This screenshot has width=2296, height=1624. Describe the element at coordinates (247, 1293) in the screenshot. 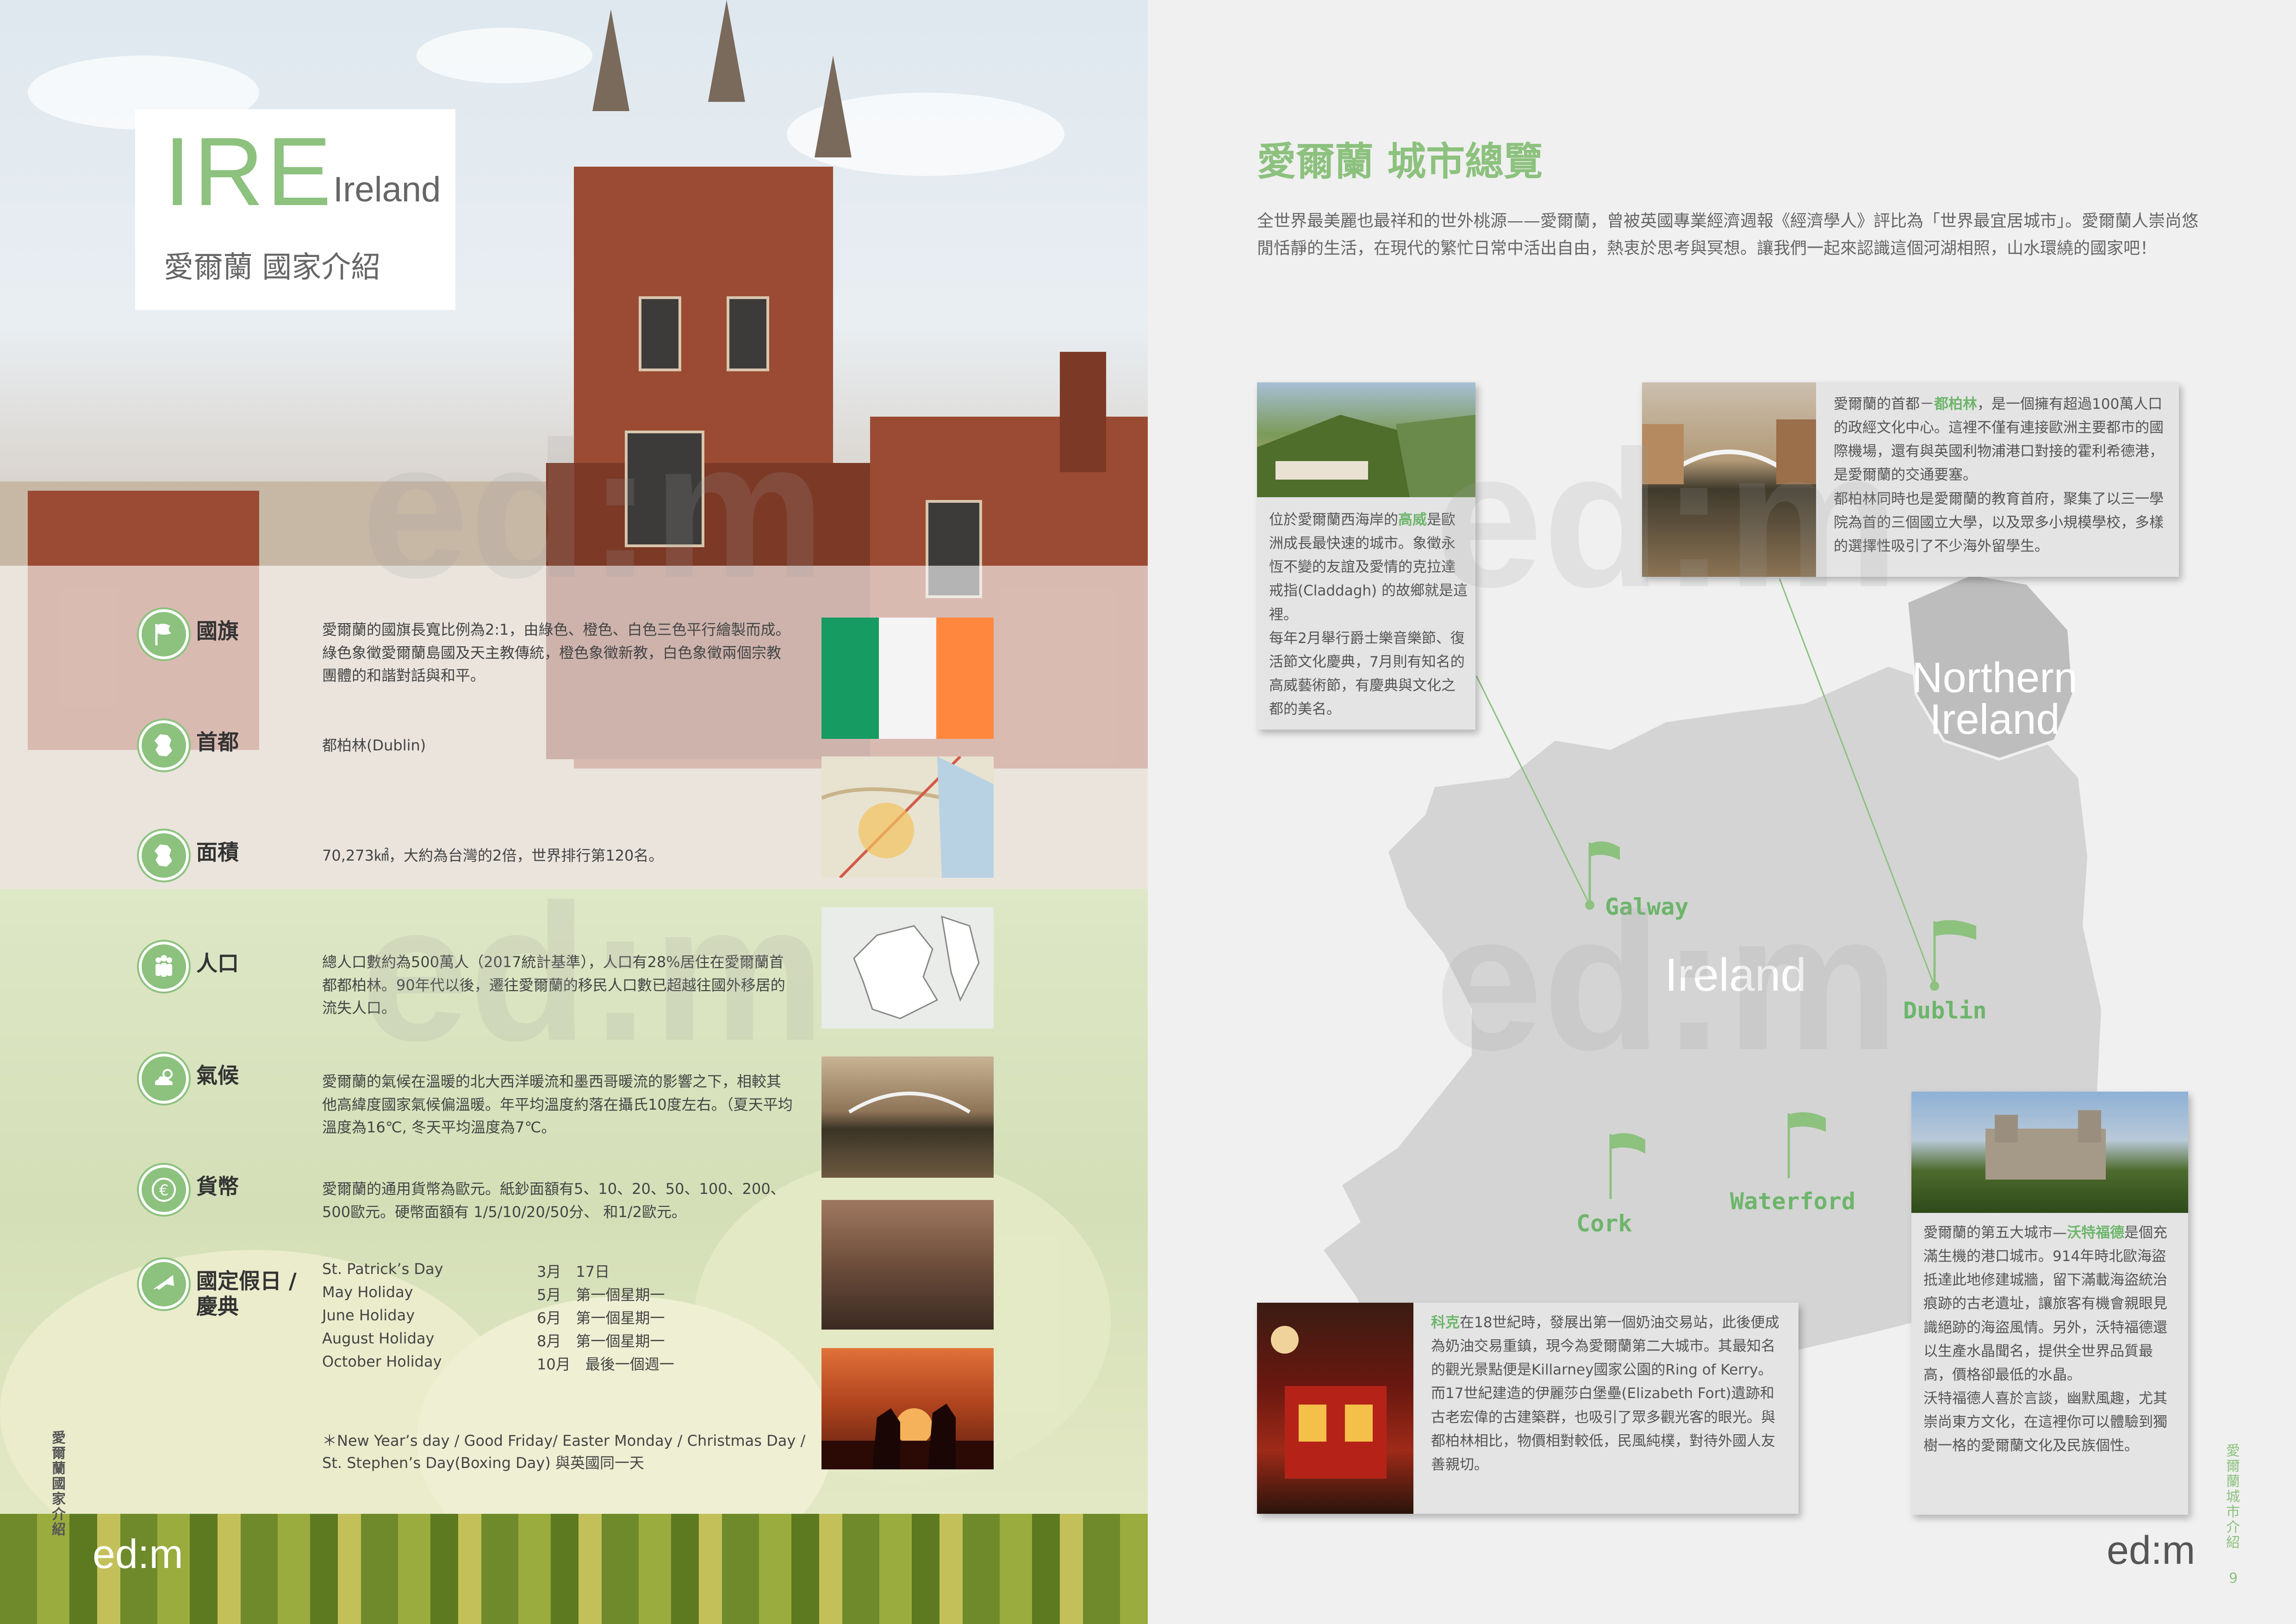

I see `info-label: 國定假日 / 慶典` at that location.